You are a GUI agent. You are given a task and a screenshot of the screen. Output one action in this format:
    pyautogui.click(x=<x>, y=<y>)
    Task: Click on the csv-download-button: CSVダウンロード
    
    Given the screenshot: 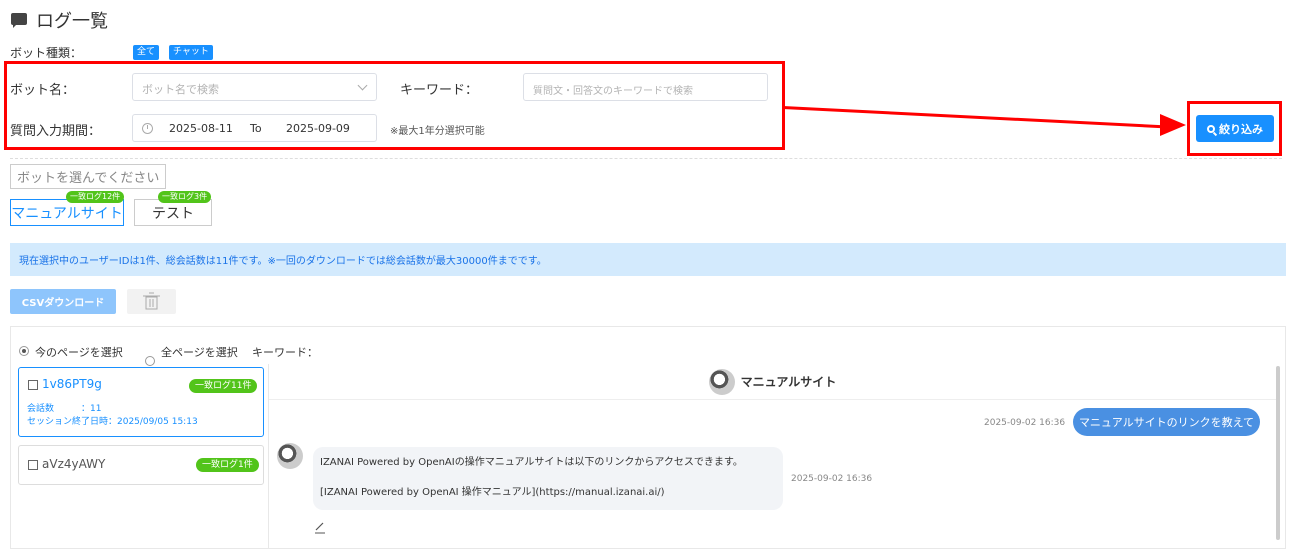 What is the action you would take?
    pyautogui.click(x=63, y=301)
    